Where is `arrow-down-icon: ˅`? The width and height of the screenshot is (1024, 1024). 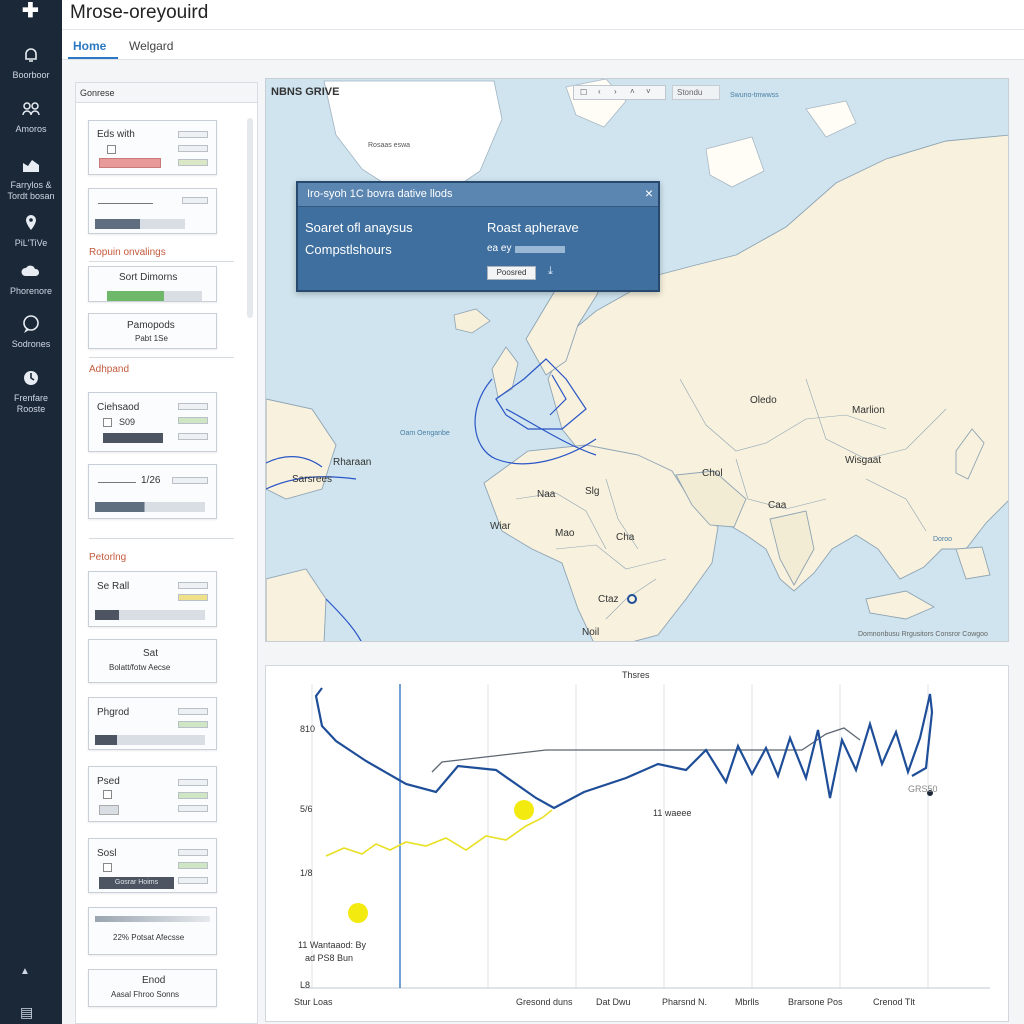 arrow-down-icon: ˅ is located at coordinates (648, 91).